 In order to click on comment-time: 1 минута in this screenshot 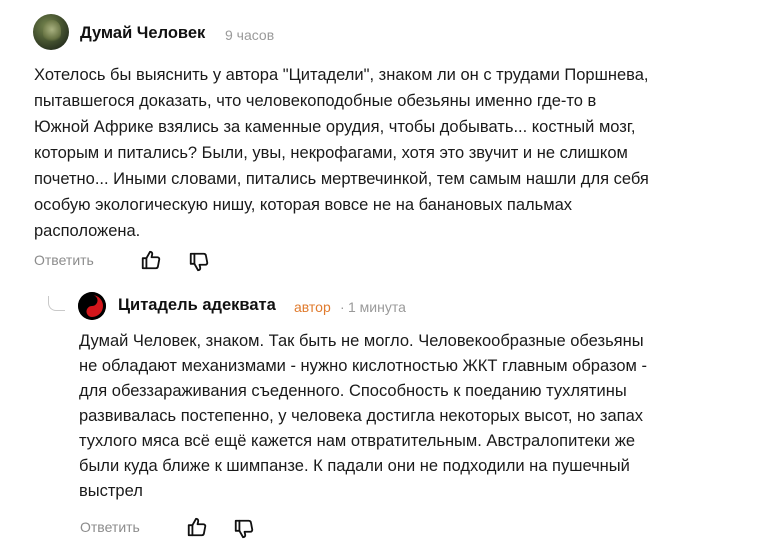, I will do `click(377, 307)`.